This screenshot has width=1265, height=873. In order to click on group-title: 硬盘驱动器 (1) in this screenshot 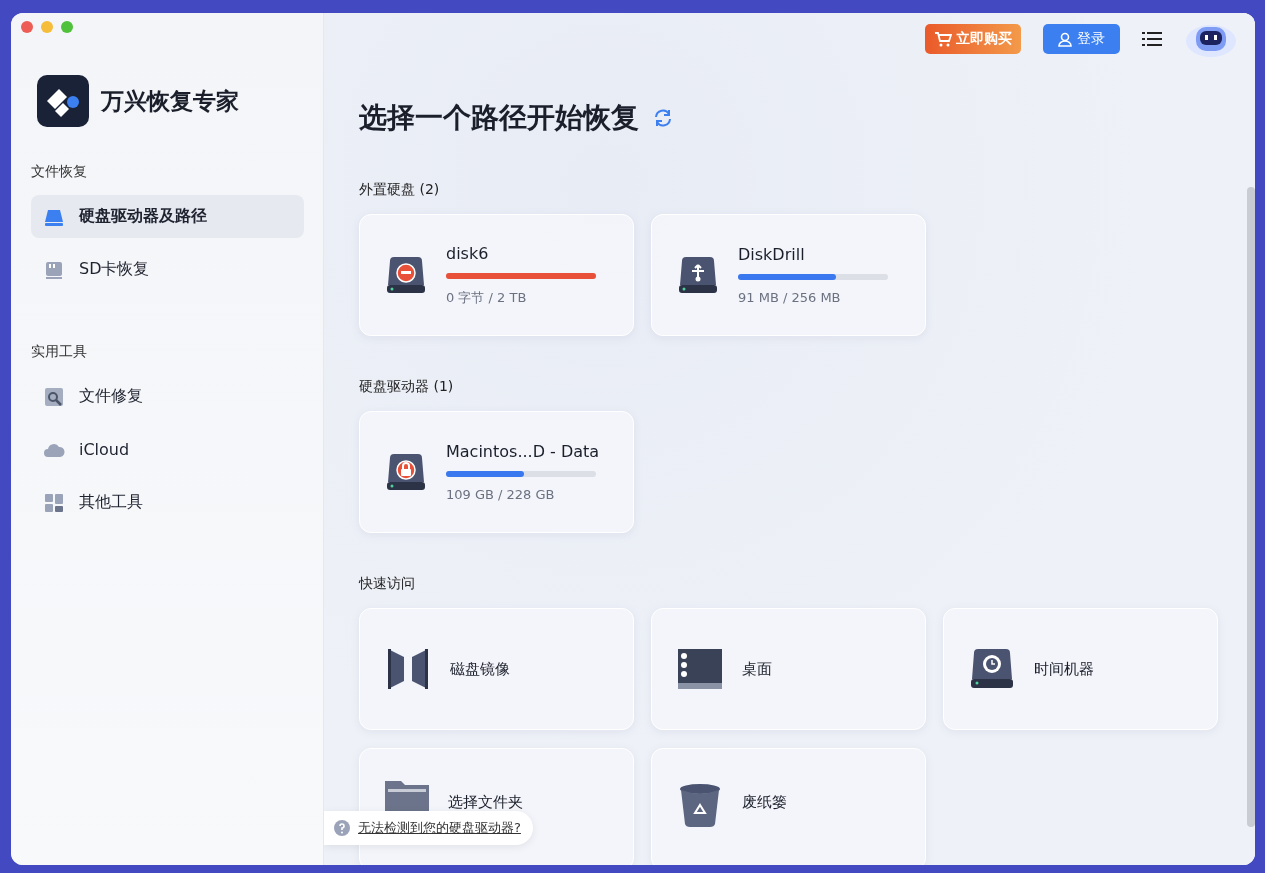, I will do `click(407, 387)`.